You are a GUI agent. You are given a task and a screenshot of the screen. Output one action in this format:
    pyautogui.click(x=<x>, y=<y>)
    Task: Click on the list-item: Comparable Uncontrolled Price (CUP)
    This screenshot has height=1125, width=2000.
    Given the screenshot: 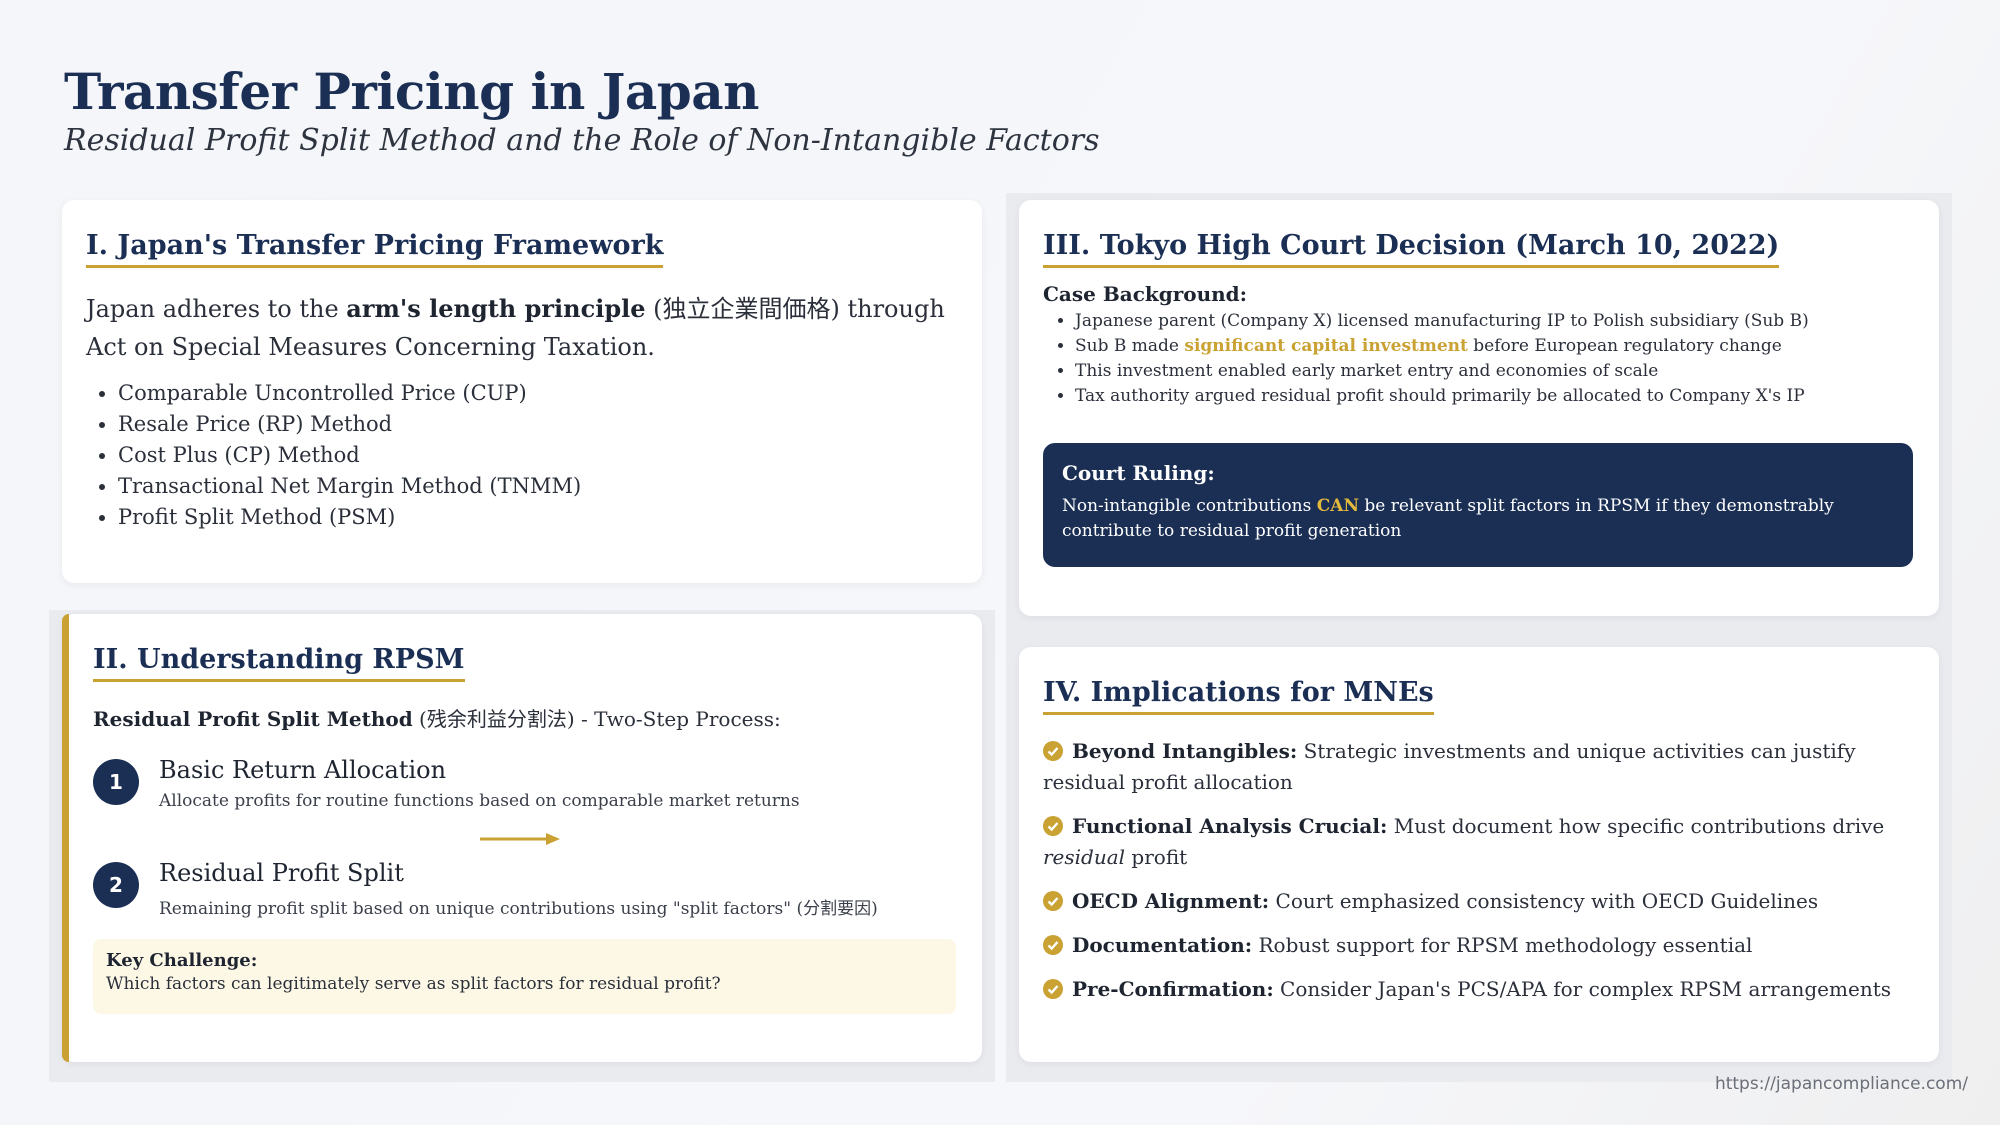 What is the action you would take?
    pyautogui.click(x=349, y=393)
    